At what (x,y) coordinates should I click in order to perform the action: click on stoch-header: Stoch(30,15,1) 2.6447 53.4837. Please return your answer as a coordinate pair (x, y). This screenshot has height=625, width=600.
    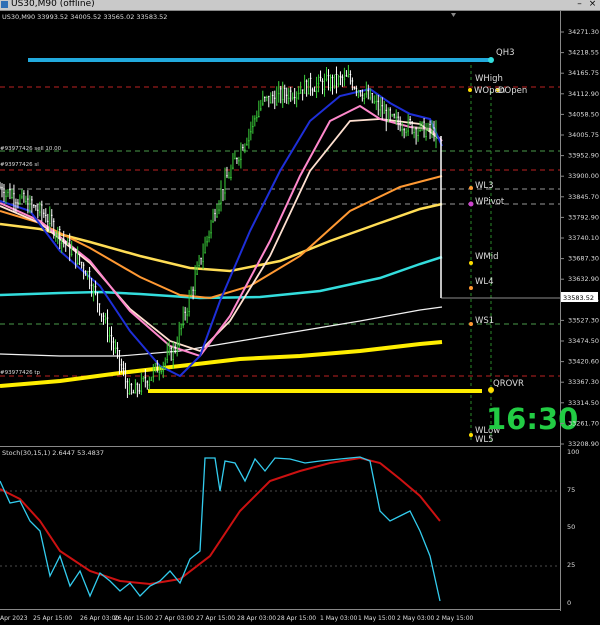
    Looking at the image, I should click on (53, 453).